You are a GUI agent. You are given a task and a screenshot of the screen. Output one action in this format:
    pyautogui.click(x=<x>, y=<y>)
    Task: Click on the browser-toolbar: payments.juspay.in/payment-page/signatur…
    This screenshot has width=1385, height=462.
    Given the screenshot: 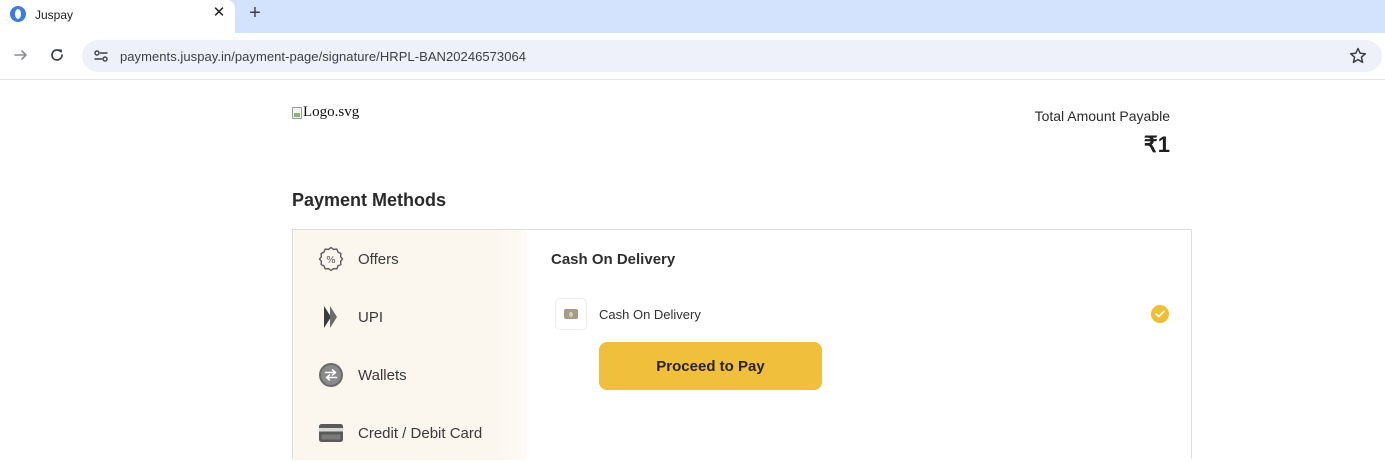 What is the action you would take?
    pyautogui.click(x=692, y=56)
    